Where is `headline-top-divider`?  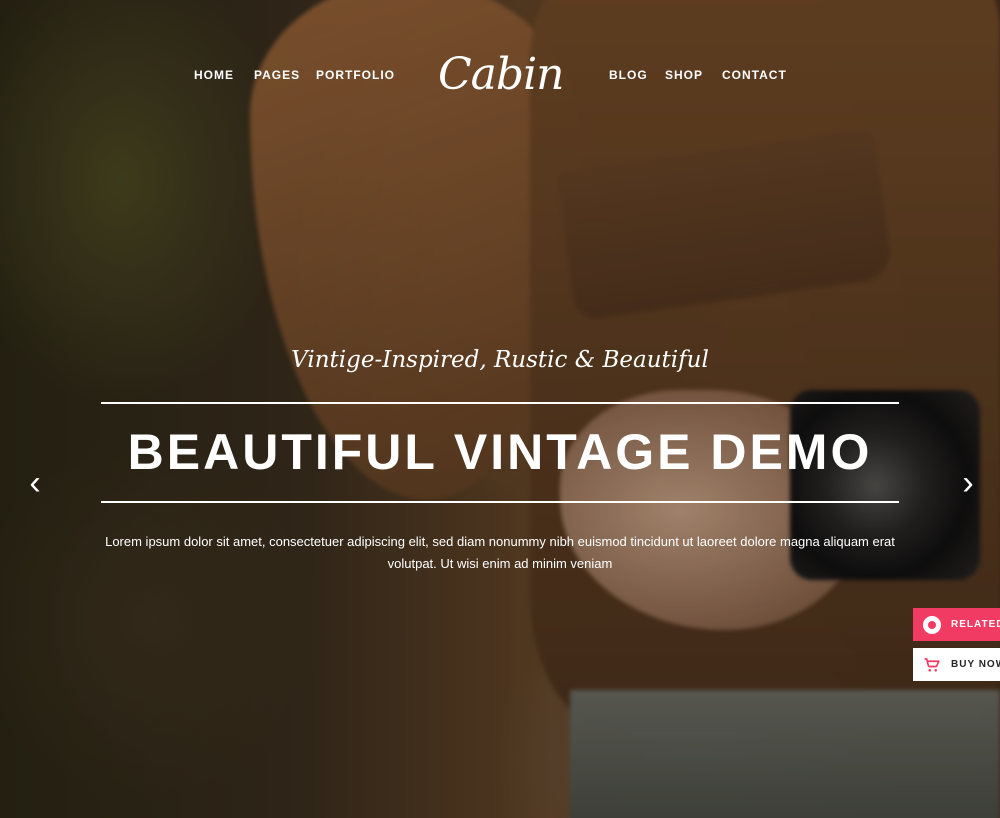
headline-top-divider is located at coordinates (500, 403).